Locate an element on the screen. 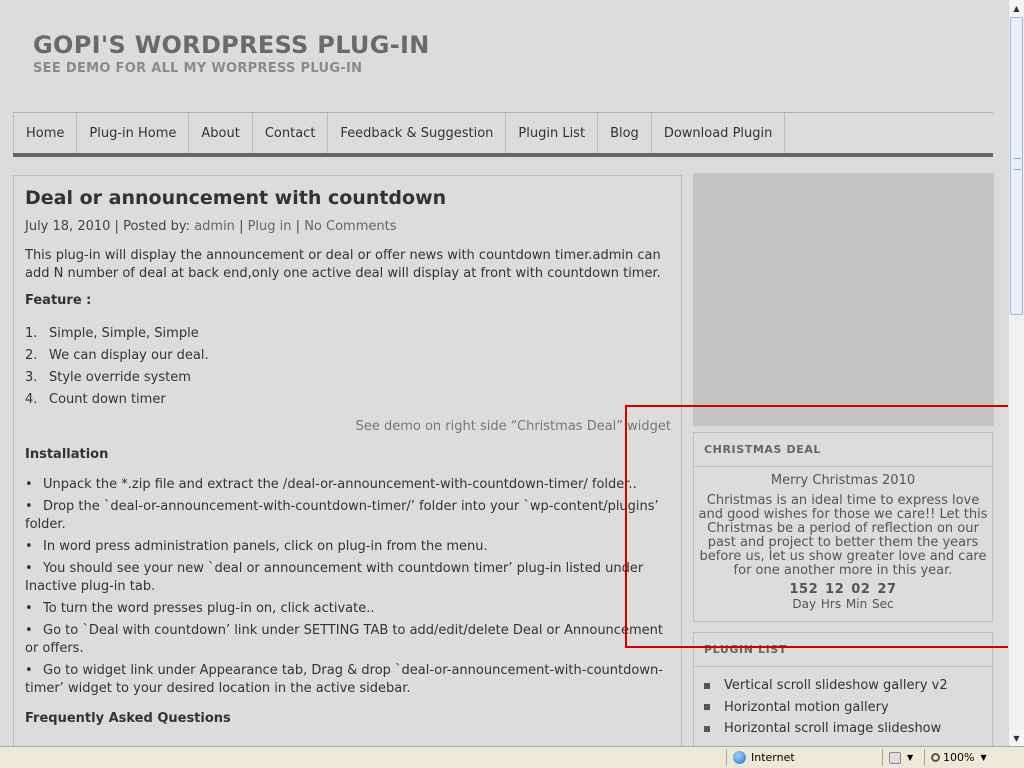 The image size is (1024, 768). list-item: Vertical scroll slideshow gallery v2 is located at coordinates (848, 686).